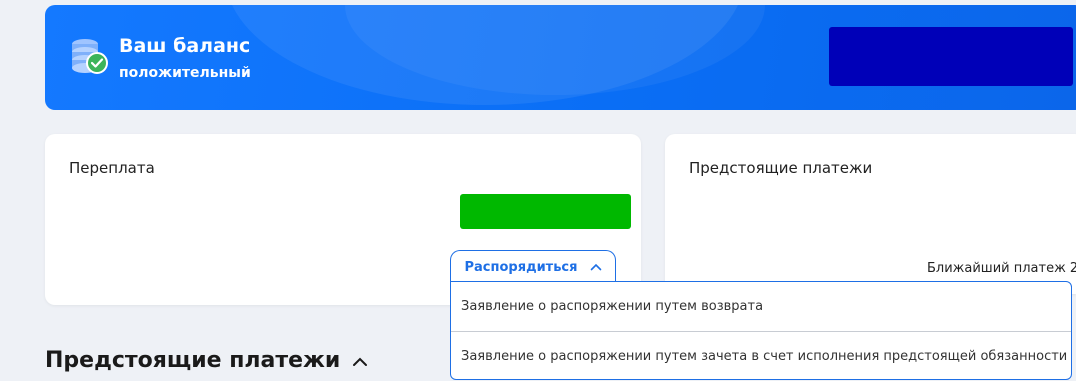 This screenshot has width=1076, height=381. Describe the element at coordinates (761, 306) in the screenshot. I see `menu-item-refund: Заявление о распоряжении путем возврата` at that location.